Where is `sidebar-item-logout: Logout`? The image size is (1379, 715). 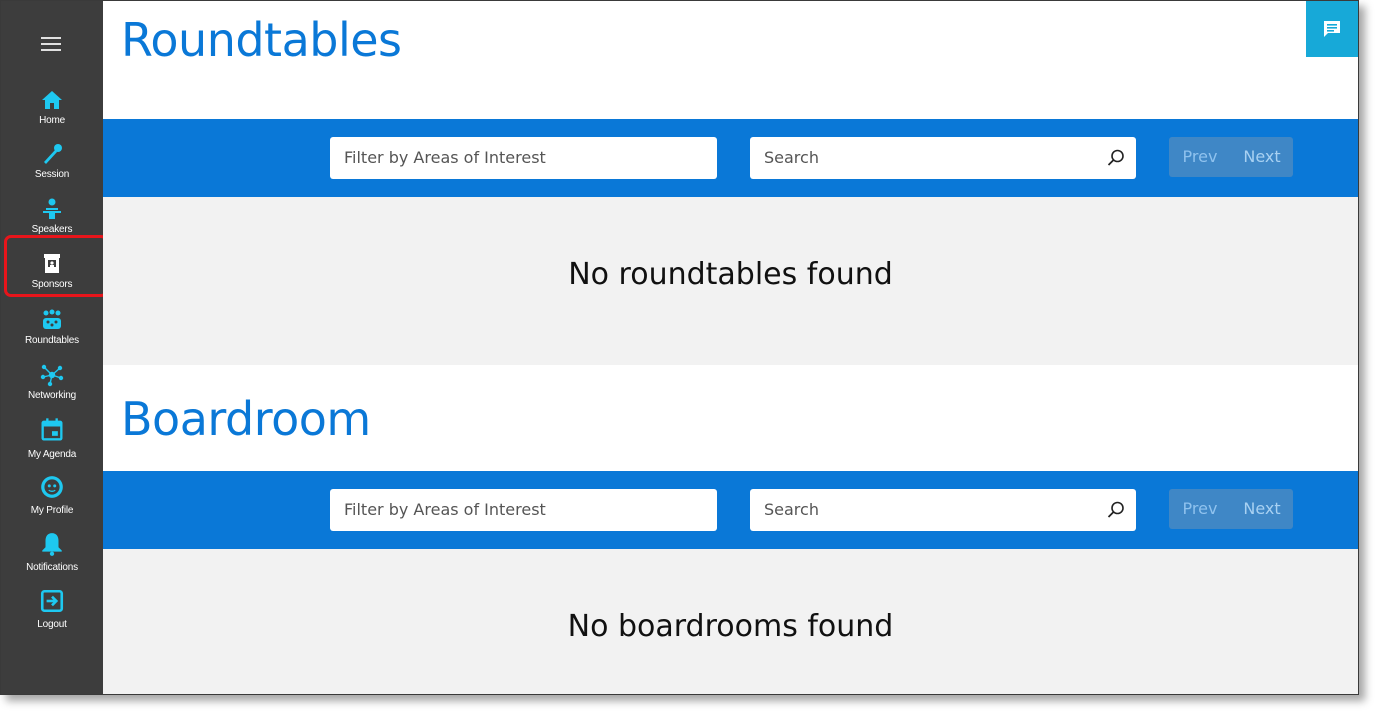
sidebar-item-logout: Logout is located at coordinates (52, 609).